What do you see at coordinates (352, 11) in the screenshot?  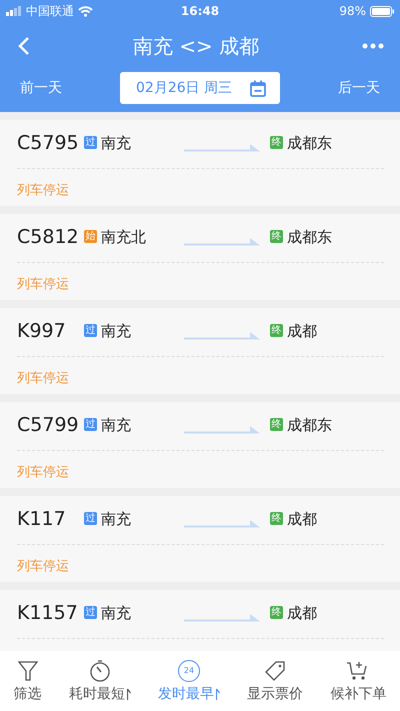 I see `battery-percent: 98%` at bounding box center [352, 11].